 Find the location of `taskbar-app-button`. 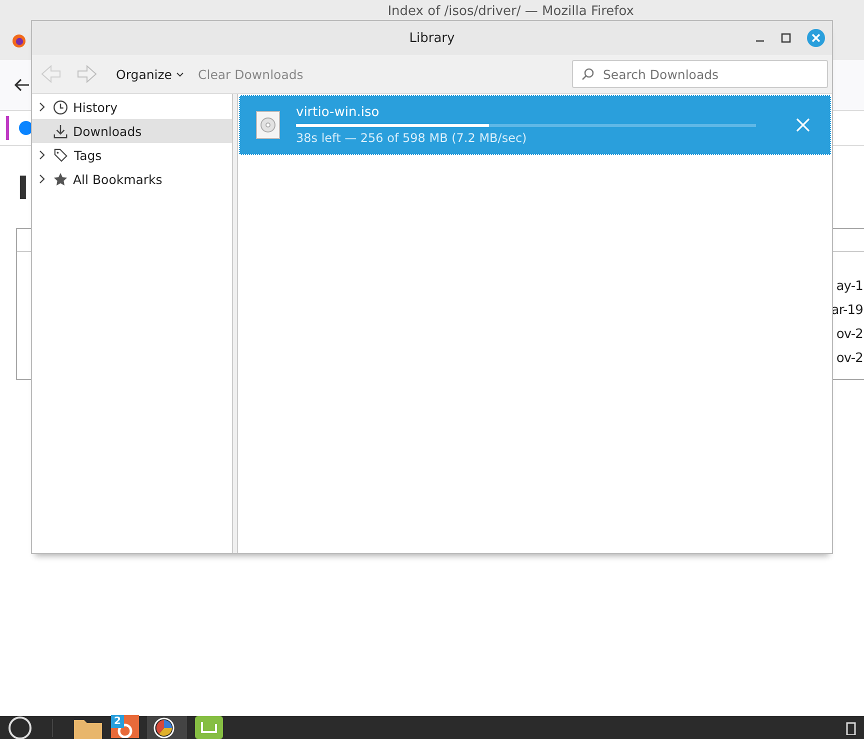

taskbar-app-button is located at coordinates (167, 727).